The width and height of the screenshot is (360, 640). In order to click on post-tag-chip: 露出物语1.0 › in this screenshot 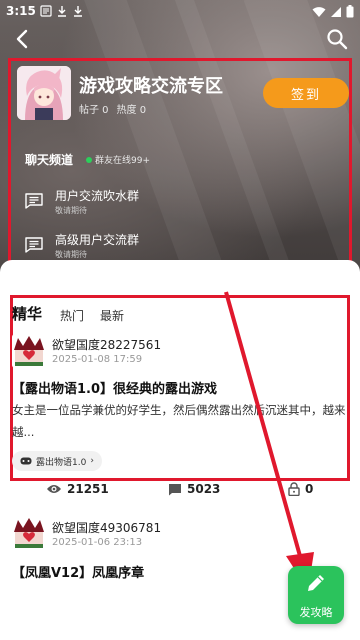, I will do `click(57, 461)`.